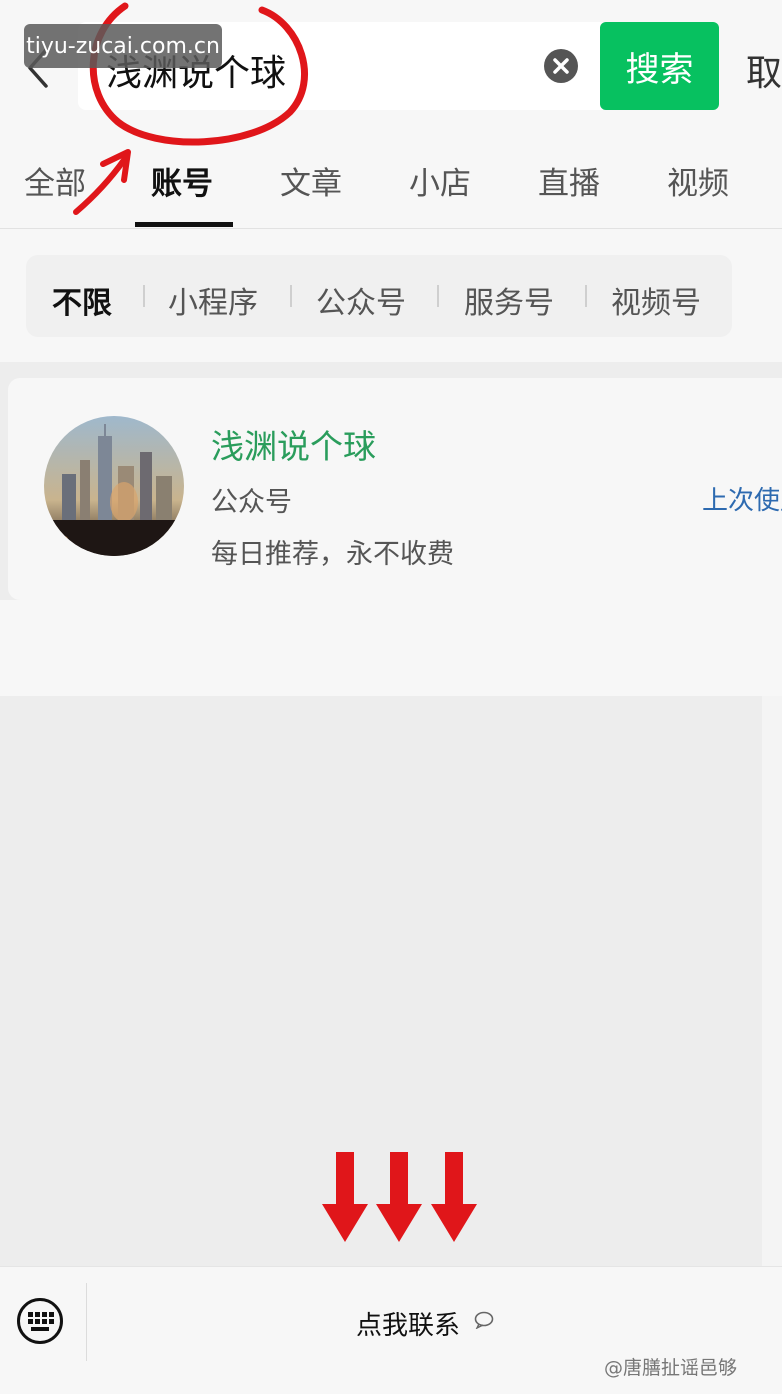 The height and width of the screenshot is (1394, 782). I want to click on tab-all: 全部, so click(55, 180).